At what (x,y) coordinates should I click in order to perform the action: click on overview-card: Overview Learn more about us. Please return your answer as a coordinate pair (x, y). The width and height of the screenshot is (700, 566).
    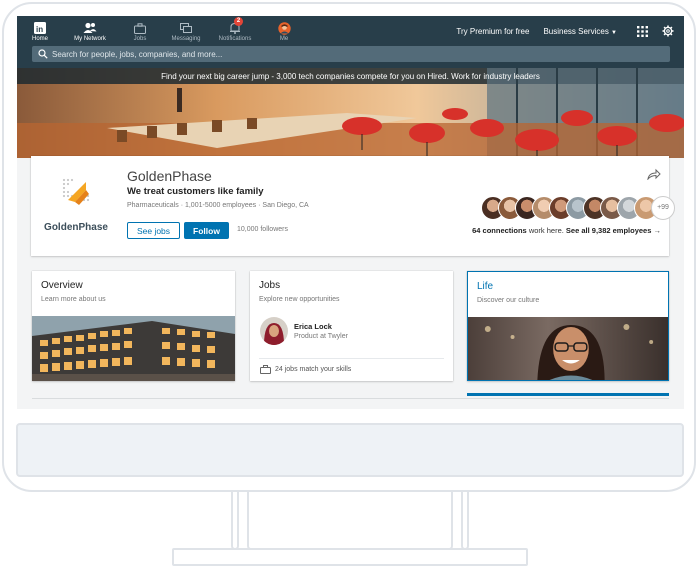
    Looking at the image, I should click on (133, 326).